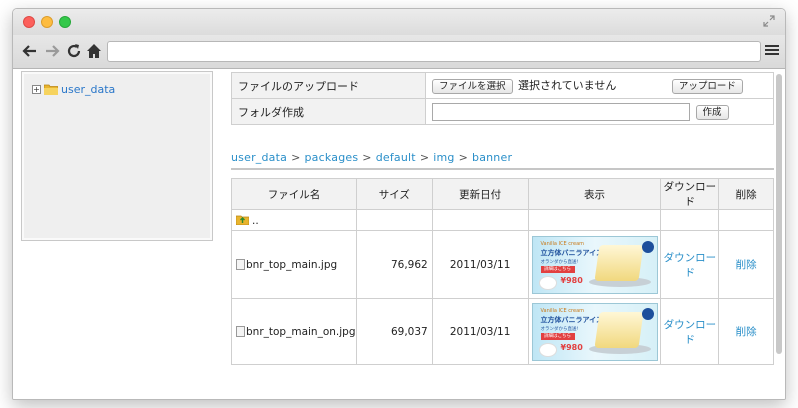 This screenshot has height=408, width=798. What do you see at coordinates (328, 85) in the screenshot?
I see `upload-label: ファイルのアップロード` at bounding box center [328, 85].